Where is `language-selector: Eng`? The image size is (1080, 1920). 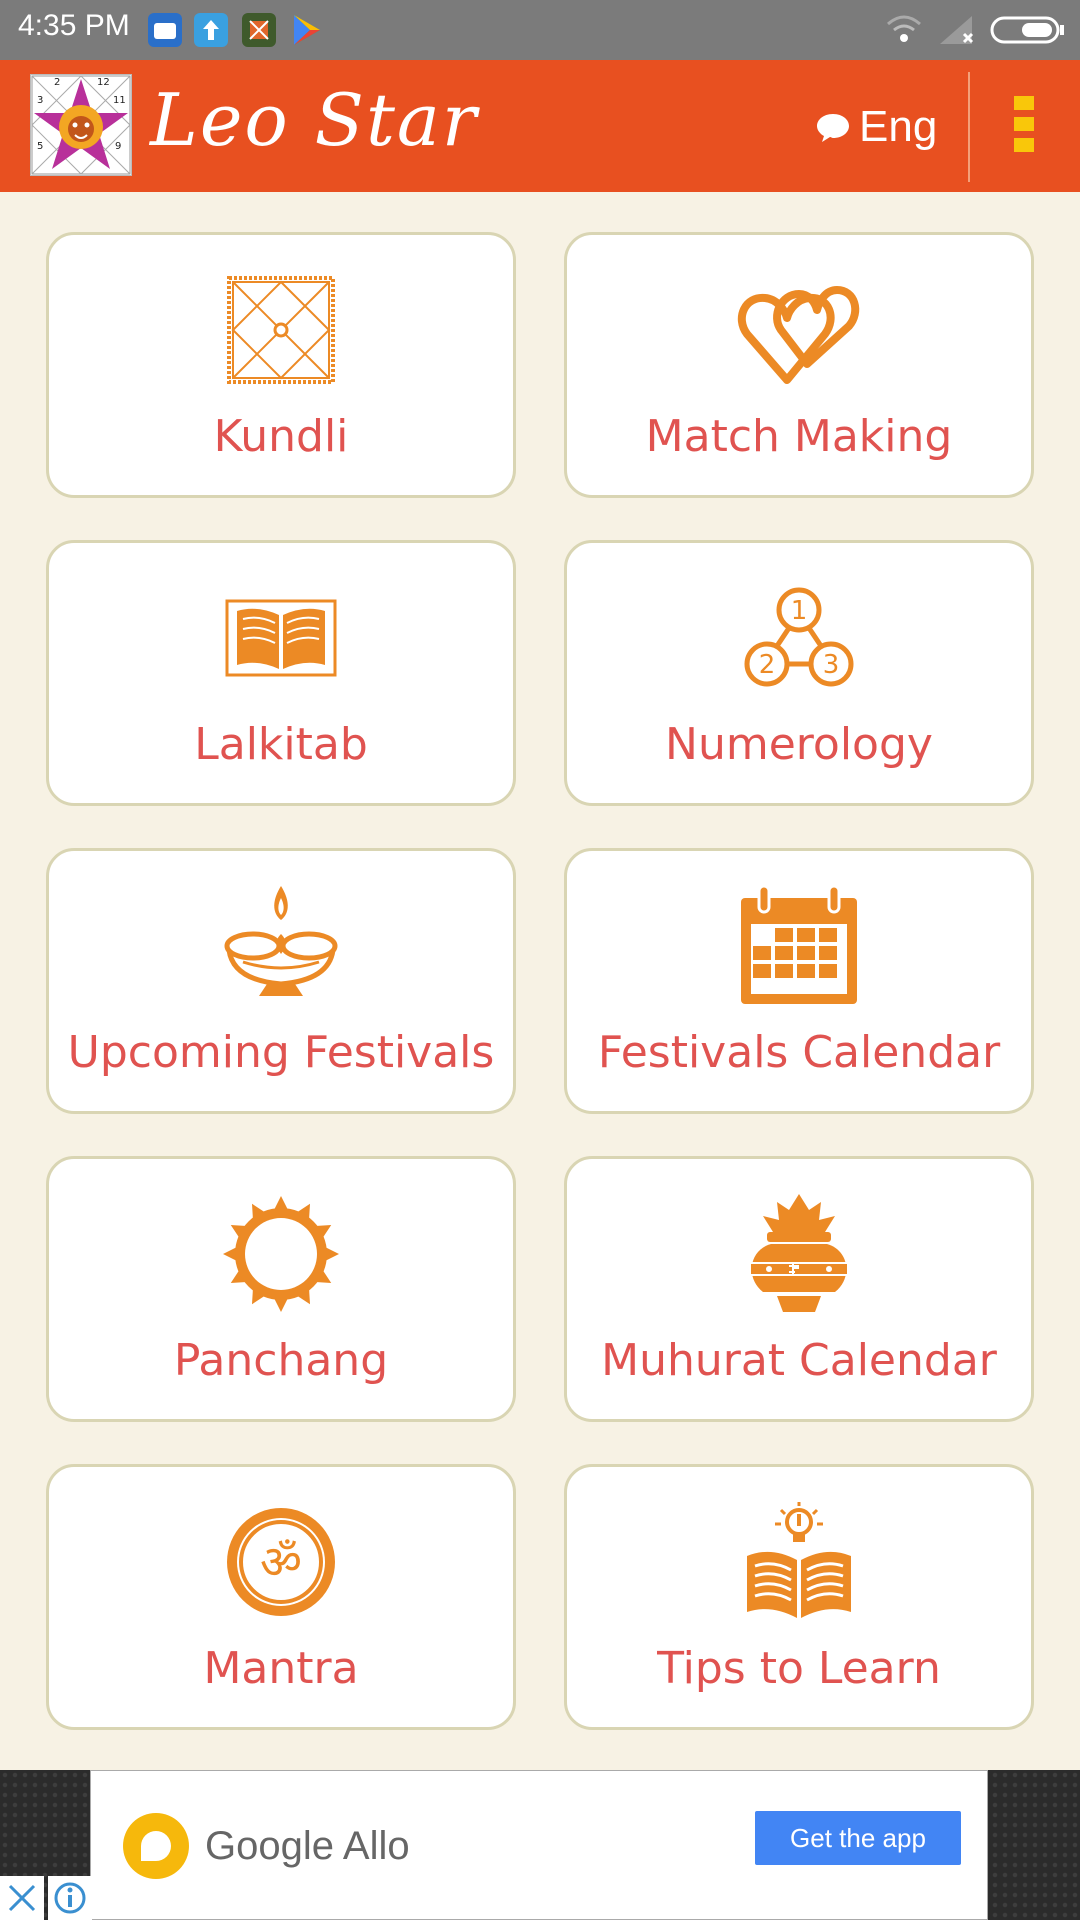
language-selector: Eng is located at coordinates (876, 127).